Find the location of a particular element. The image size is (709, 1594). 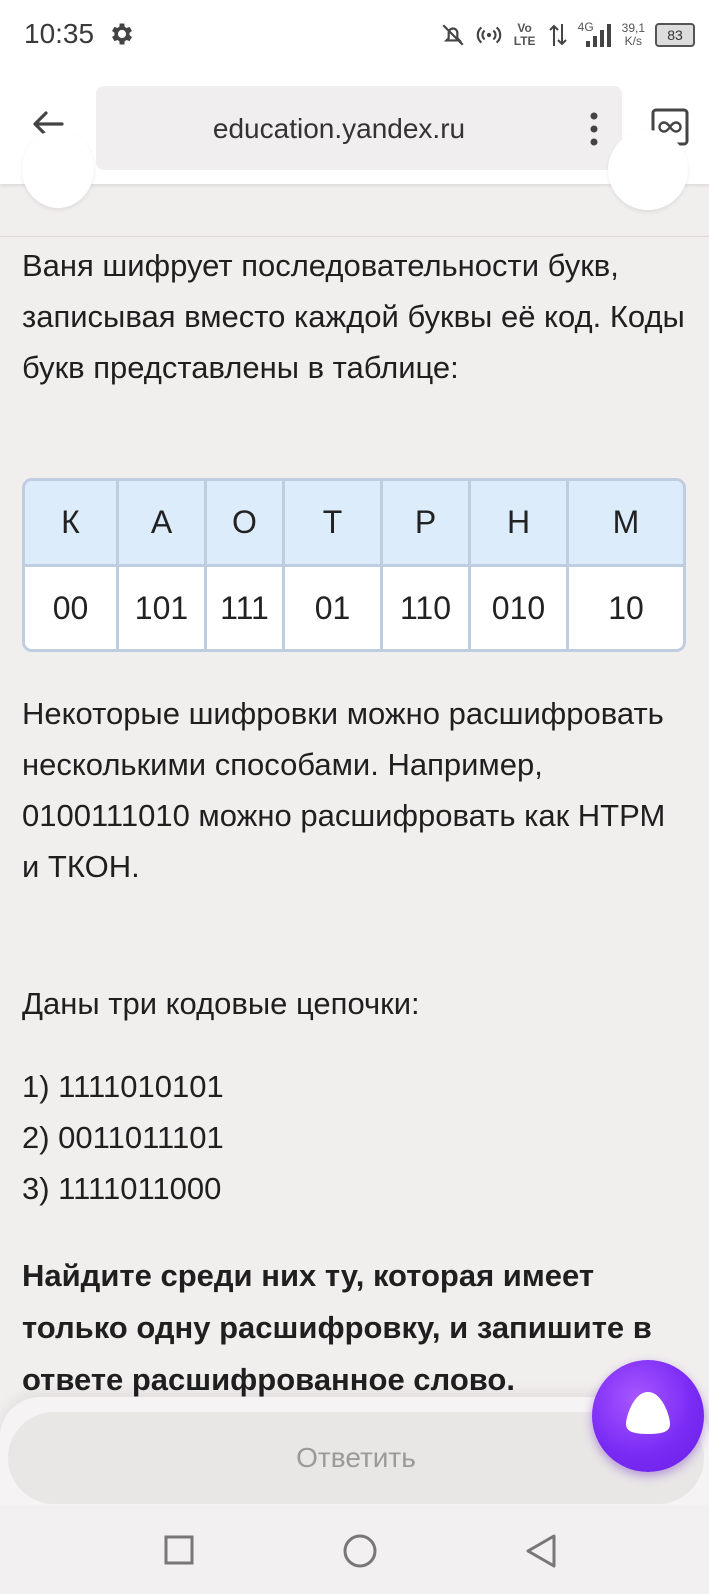

list-item: 2) 0011011101 is located at coordinates (123, 1137).